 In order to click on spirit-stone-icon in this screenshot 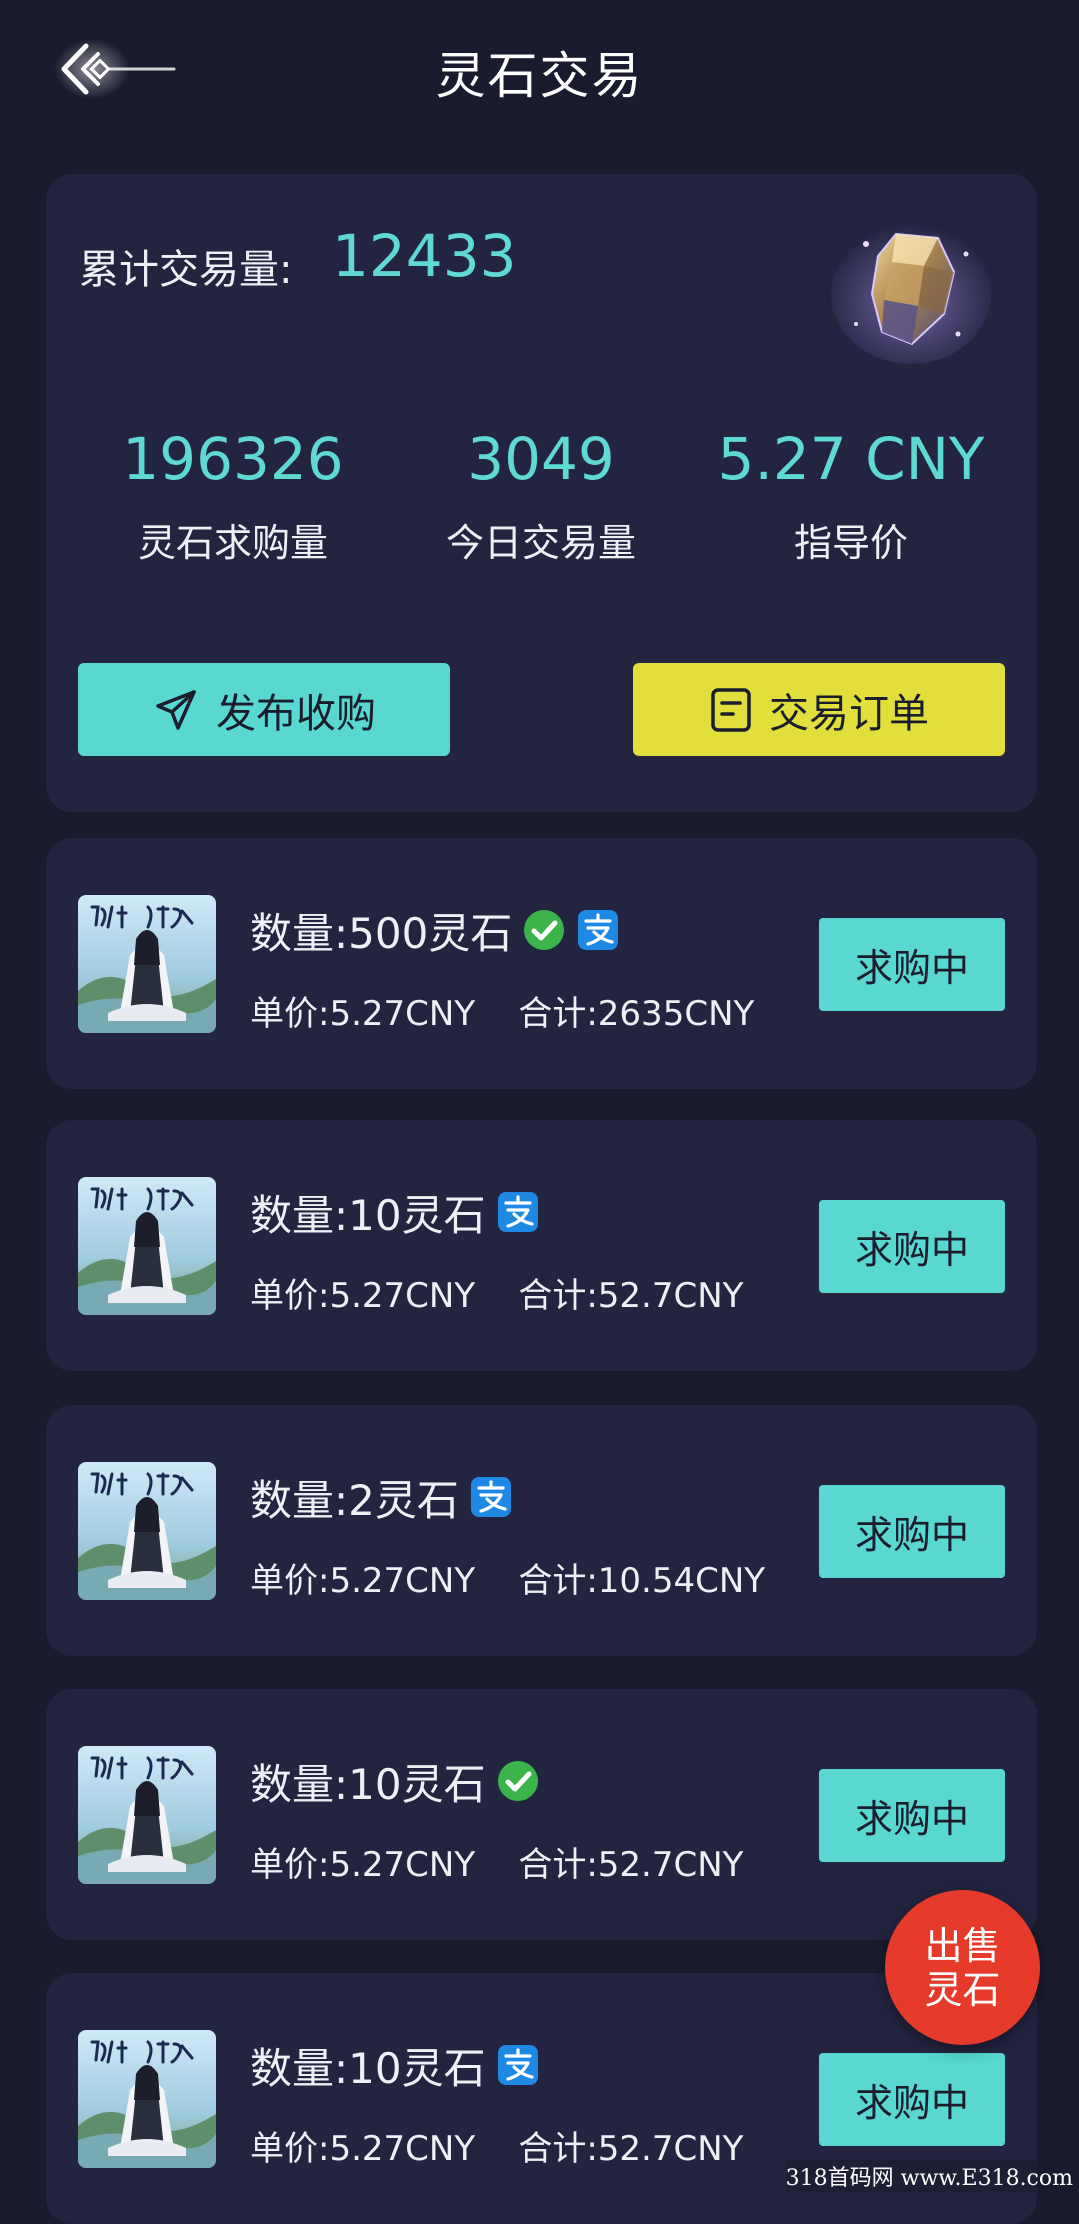, I will do `click(911, 294)`.